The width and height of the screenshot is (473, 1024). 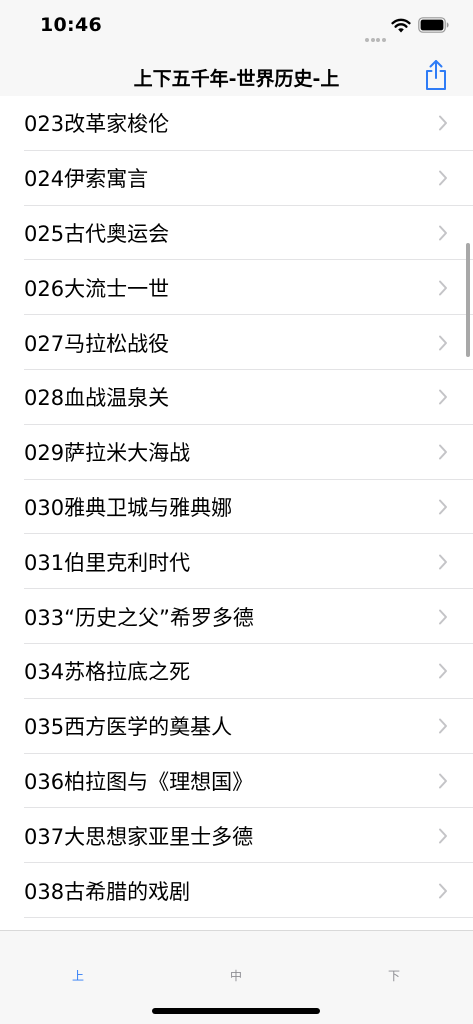 What do you see at coordinates (97, 343) in the screenshot?
I see `list-item-label: 027马拉松战役` at bounding box center [97, 343].